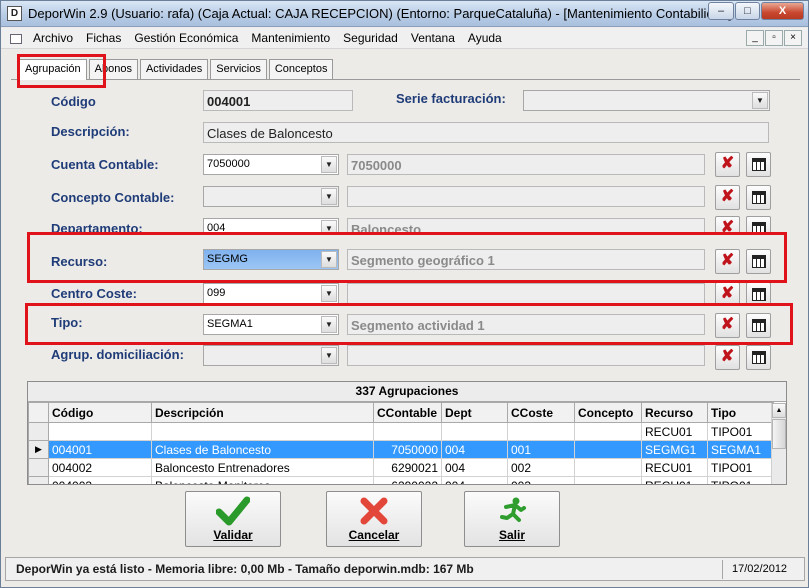 This screenshot has width=809, height=588. I want to click on column-header-recurso: Recurso, so click(674, 412).